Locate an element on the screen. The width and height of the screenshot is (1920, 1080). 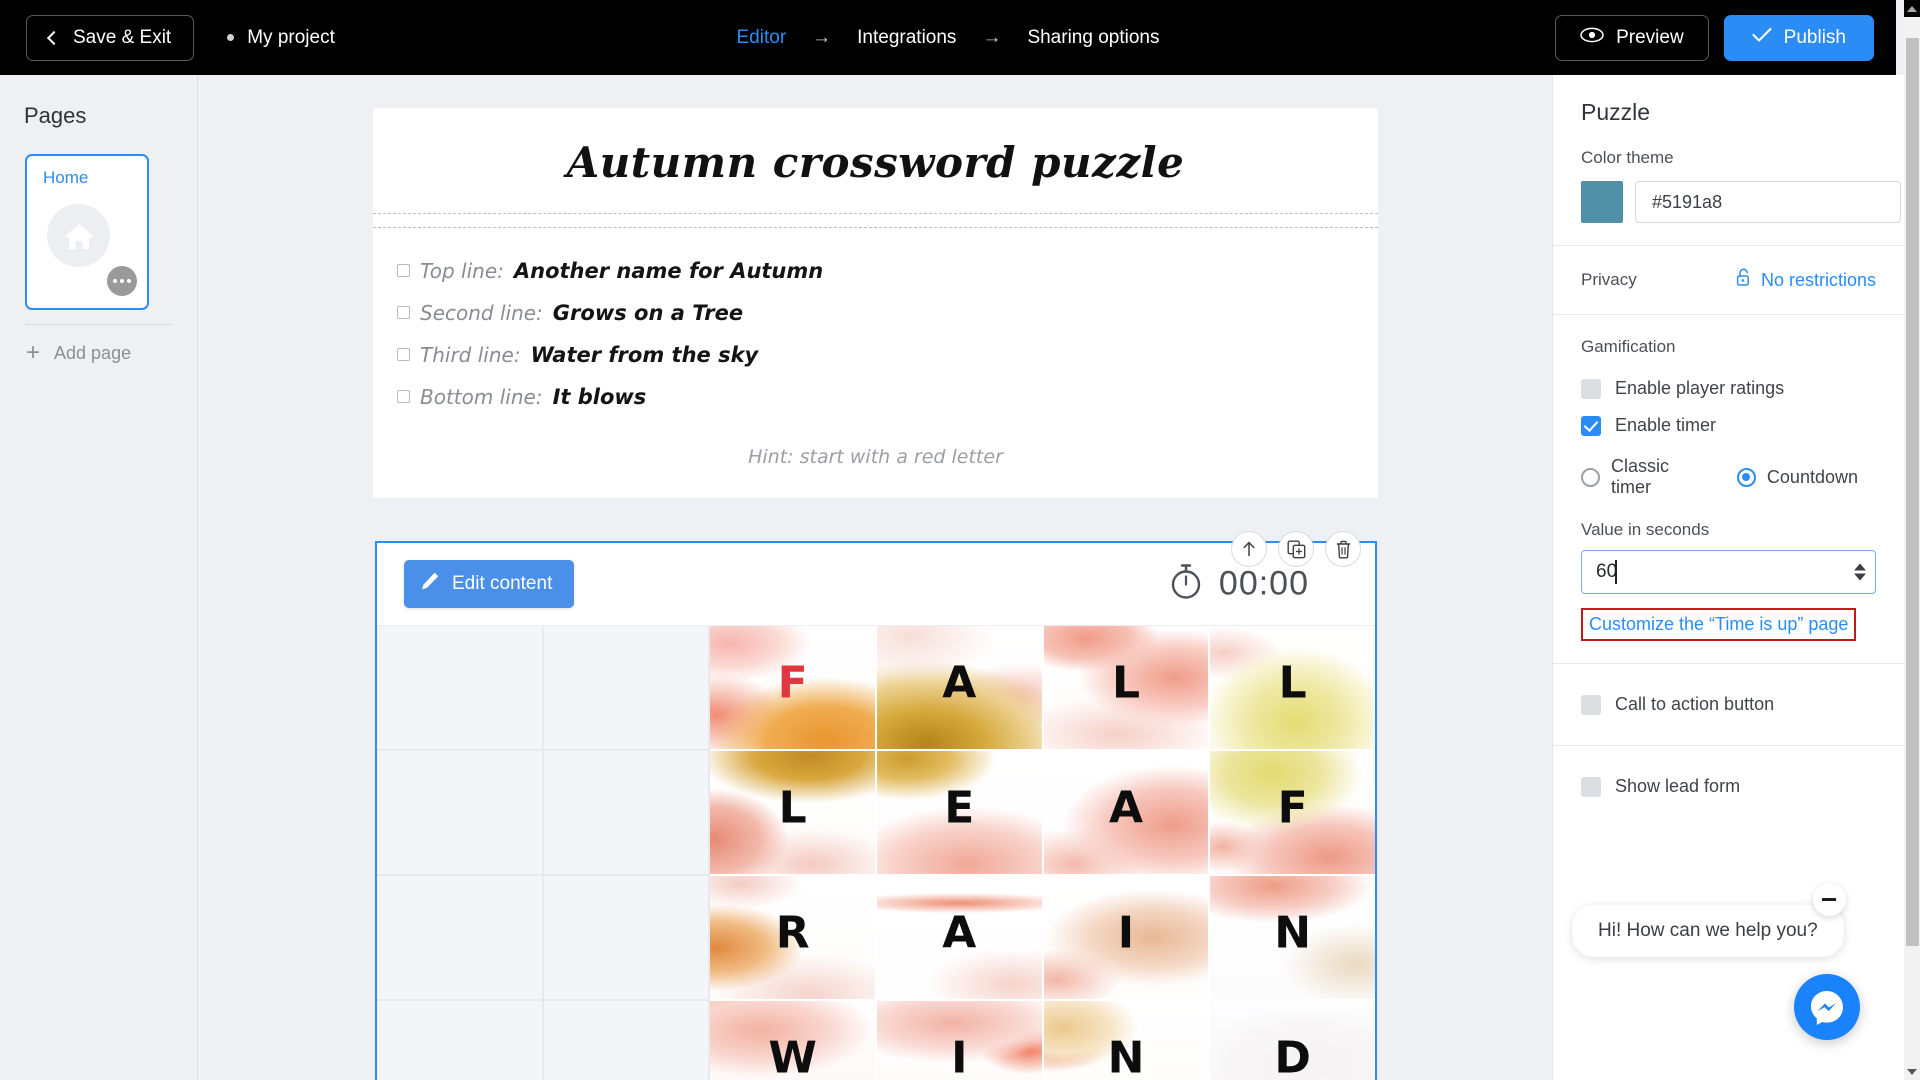
number-stepper is located at coordinates (1860, 572).